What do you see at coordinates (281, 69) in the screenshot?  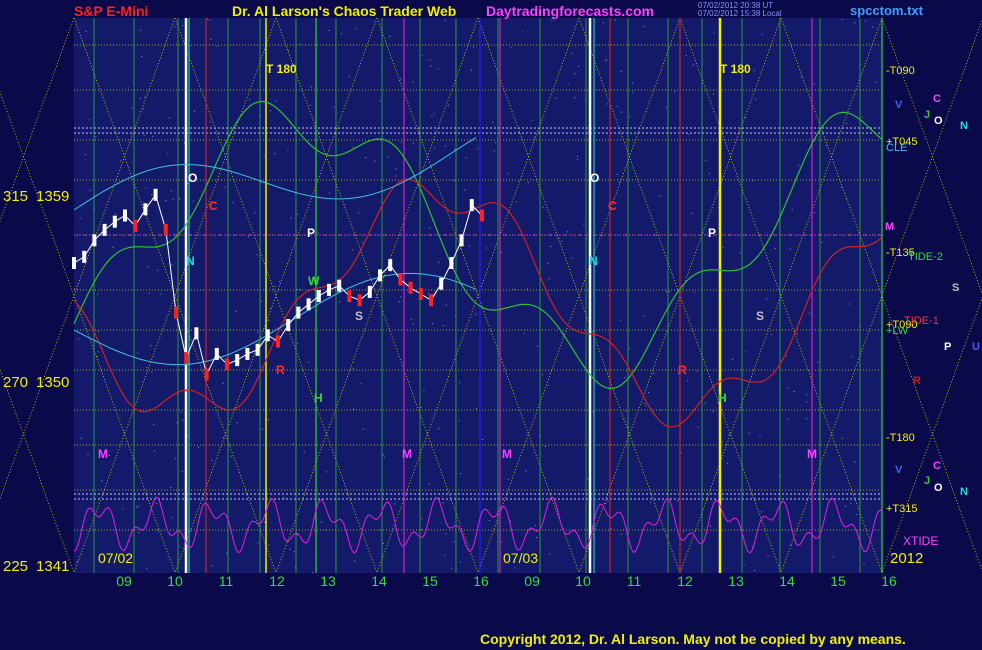 I see `t180-label-a: T 180` at bounding box center [281, 69].